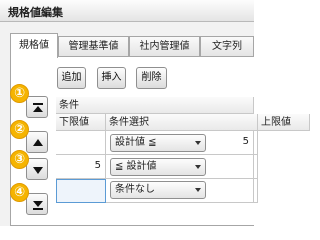  Describe the element at coordinates (35, 12) in the screenshot. I see `window-title: 規格値編集` at that location.